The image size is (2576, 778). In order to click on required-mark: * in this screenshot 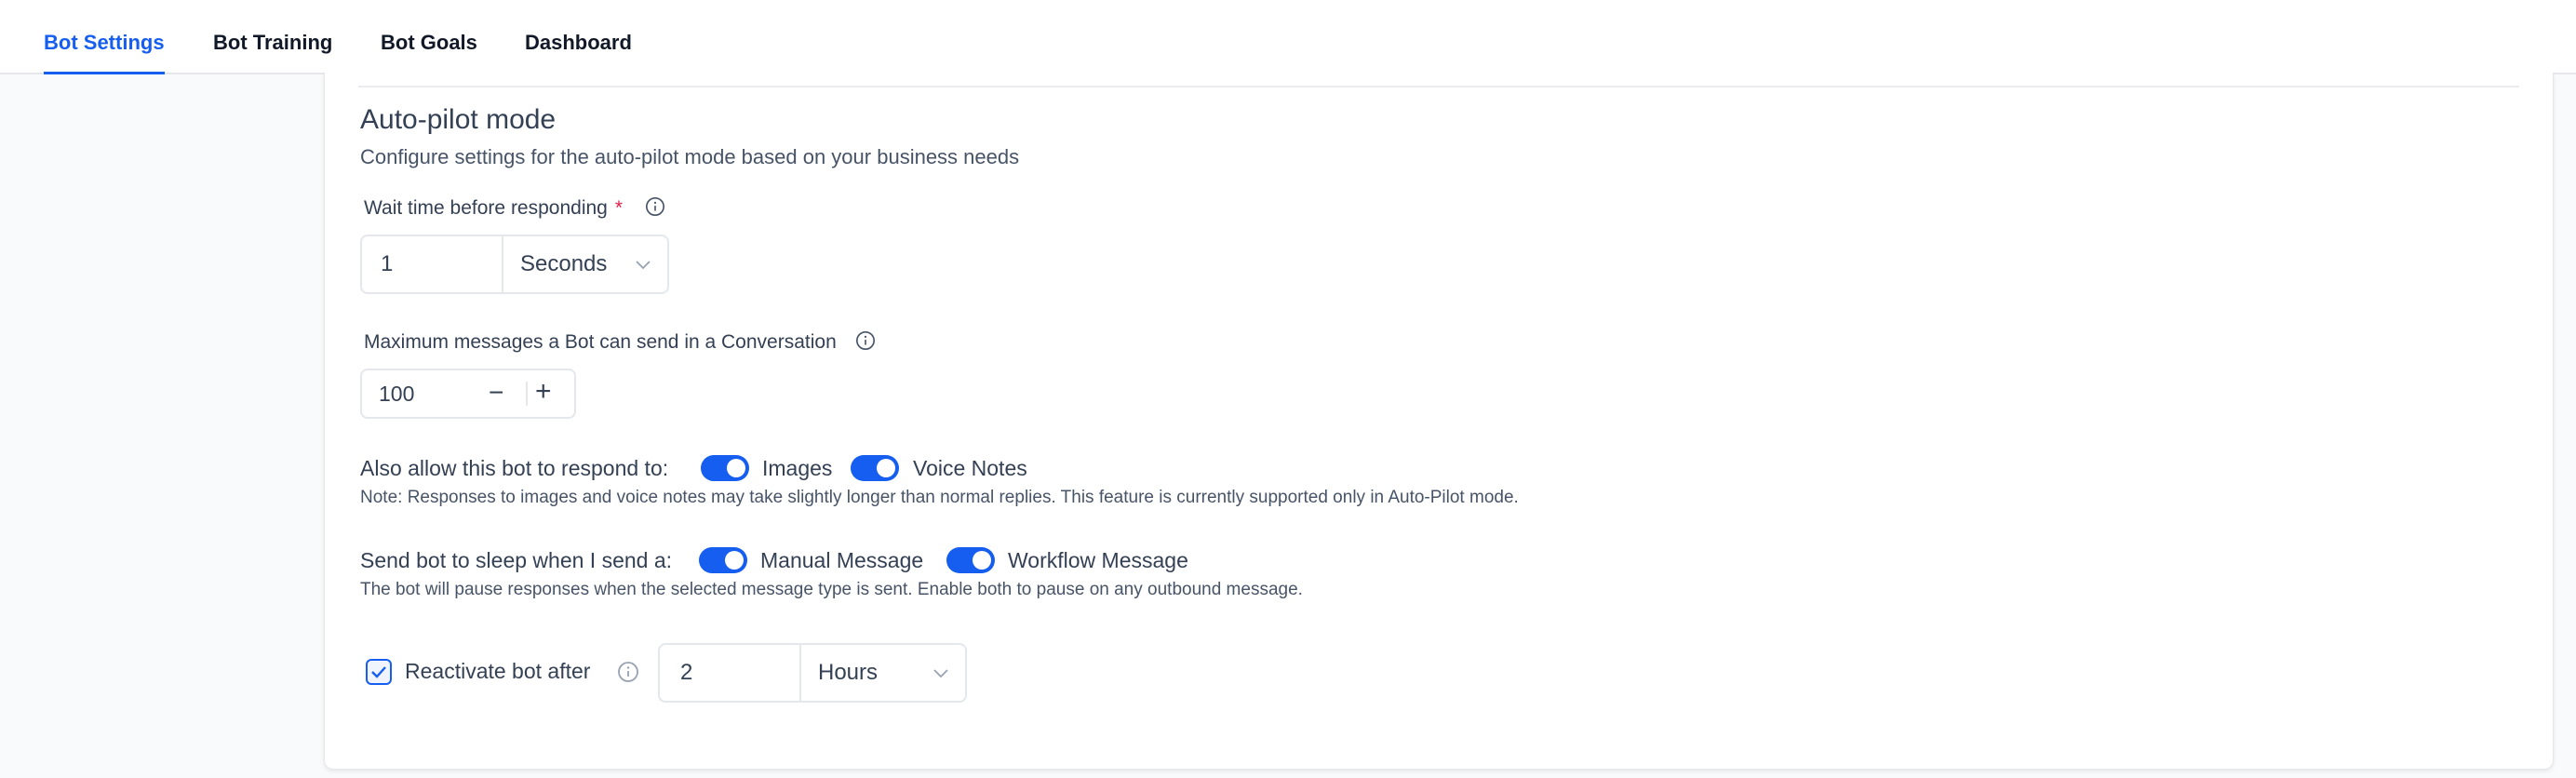, I will do `click(619, 208)`.